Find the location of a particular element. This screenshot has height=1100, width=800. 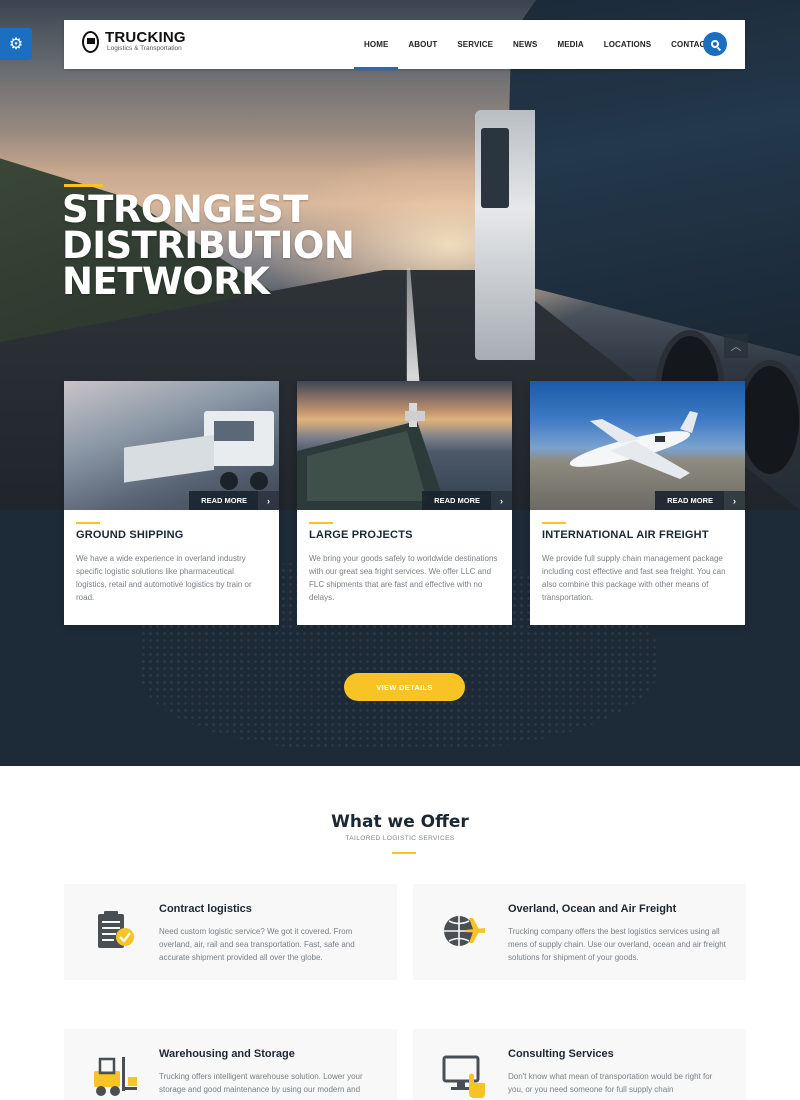

logo-globe-icon is located at coordinates (90, 41).